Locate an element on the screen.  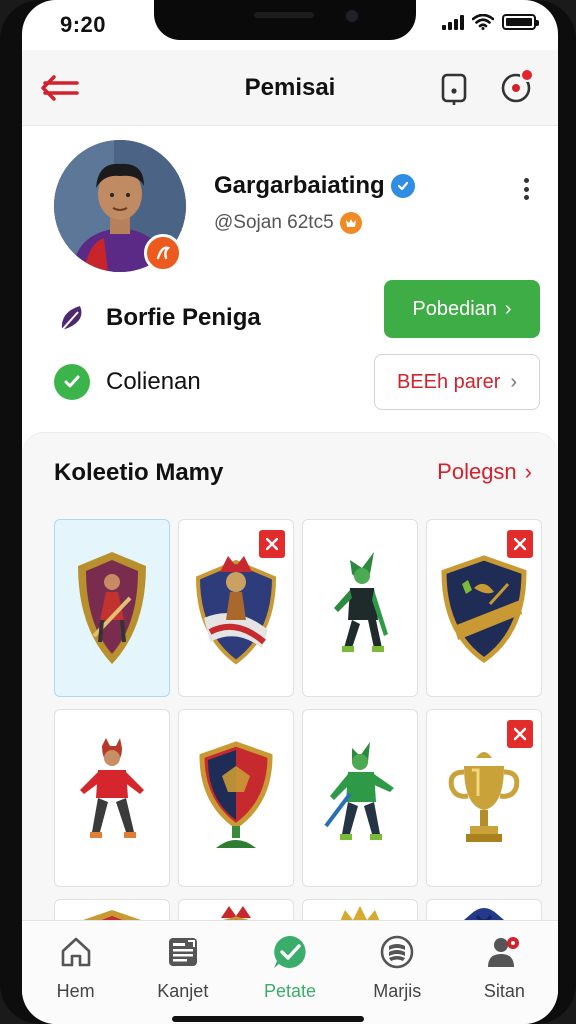
primary-action-button: Pobedian › is located at coordinates (462, 309).